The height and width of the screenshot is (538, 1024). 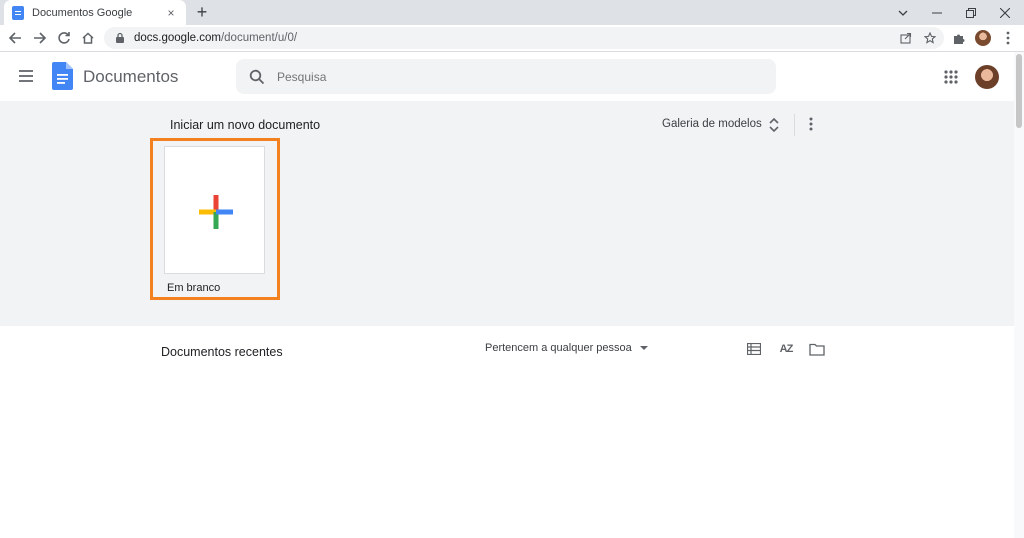 I want to click on divider, so click(x=794, y=125).